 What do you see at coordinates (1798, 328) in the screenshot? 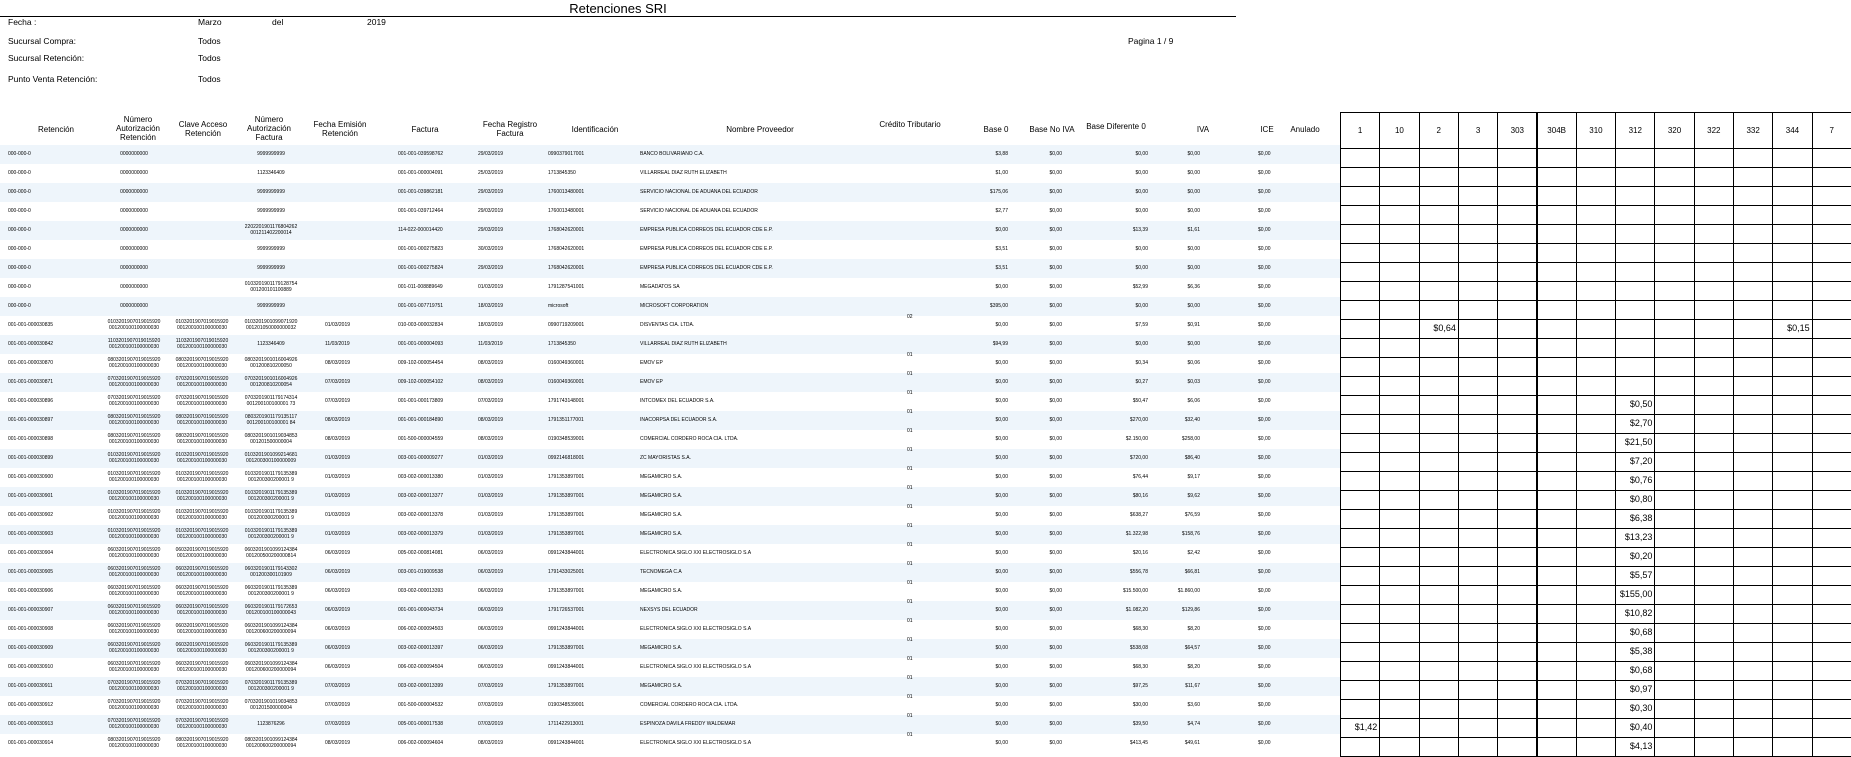
I see `code-value: $0,15` at bounding box center [1798, 328].